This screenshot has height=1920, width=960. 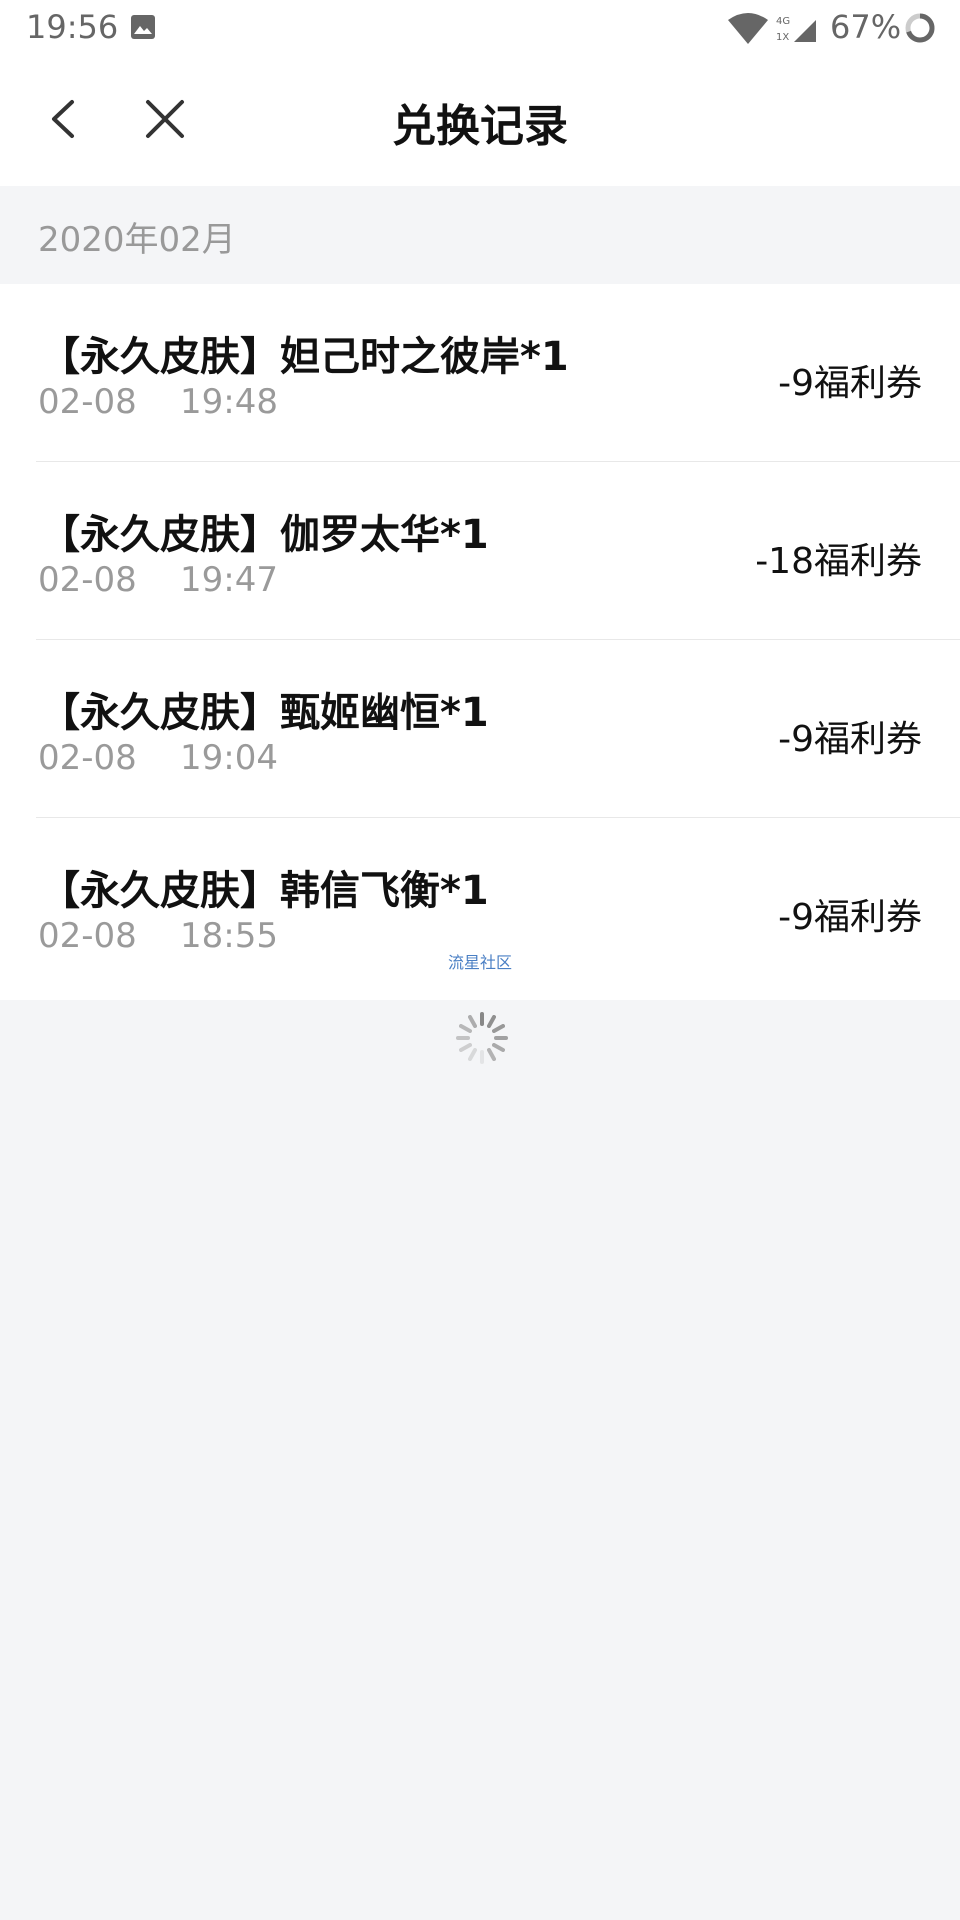 I want to click on navigation-bar: 兑换记录, so click(x=480, y=121).